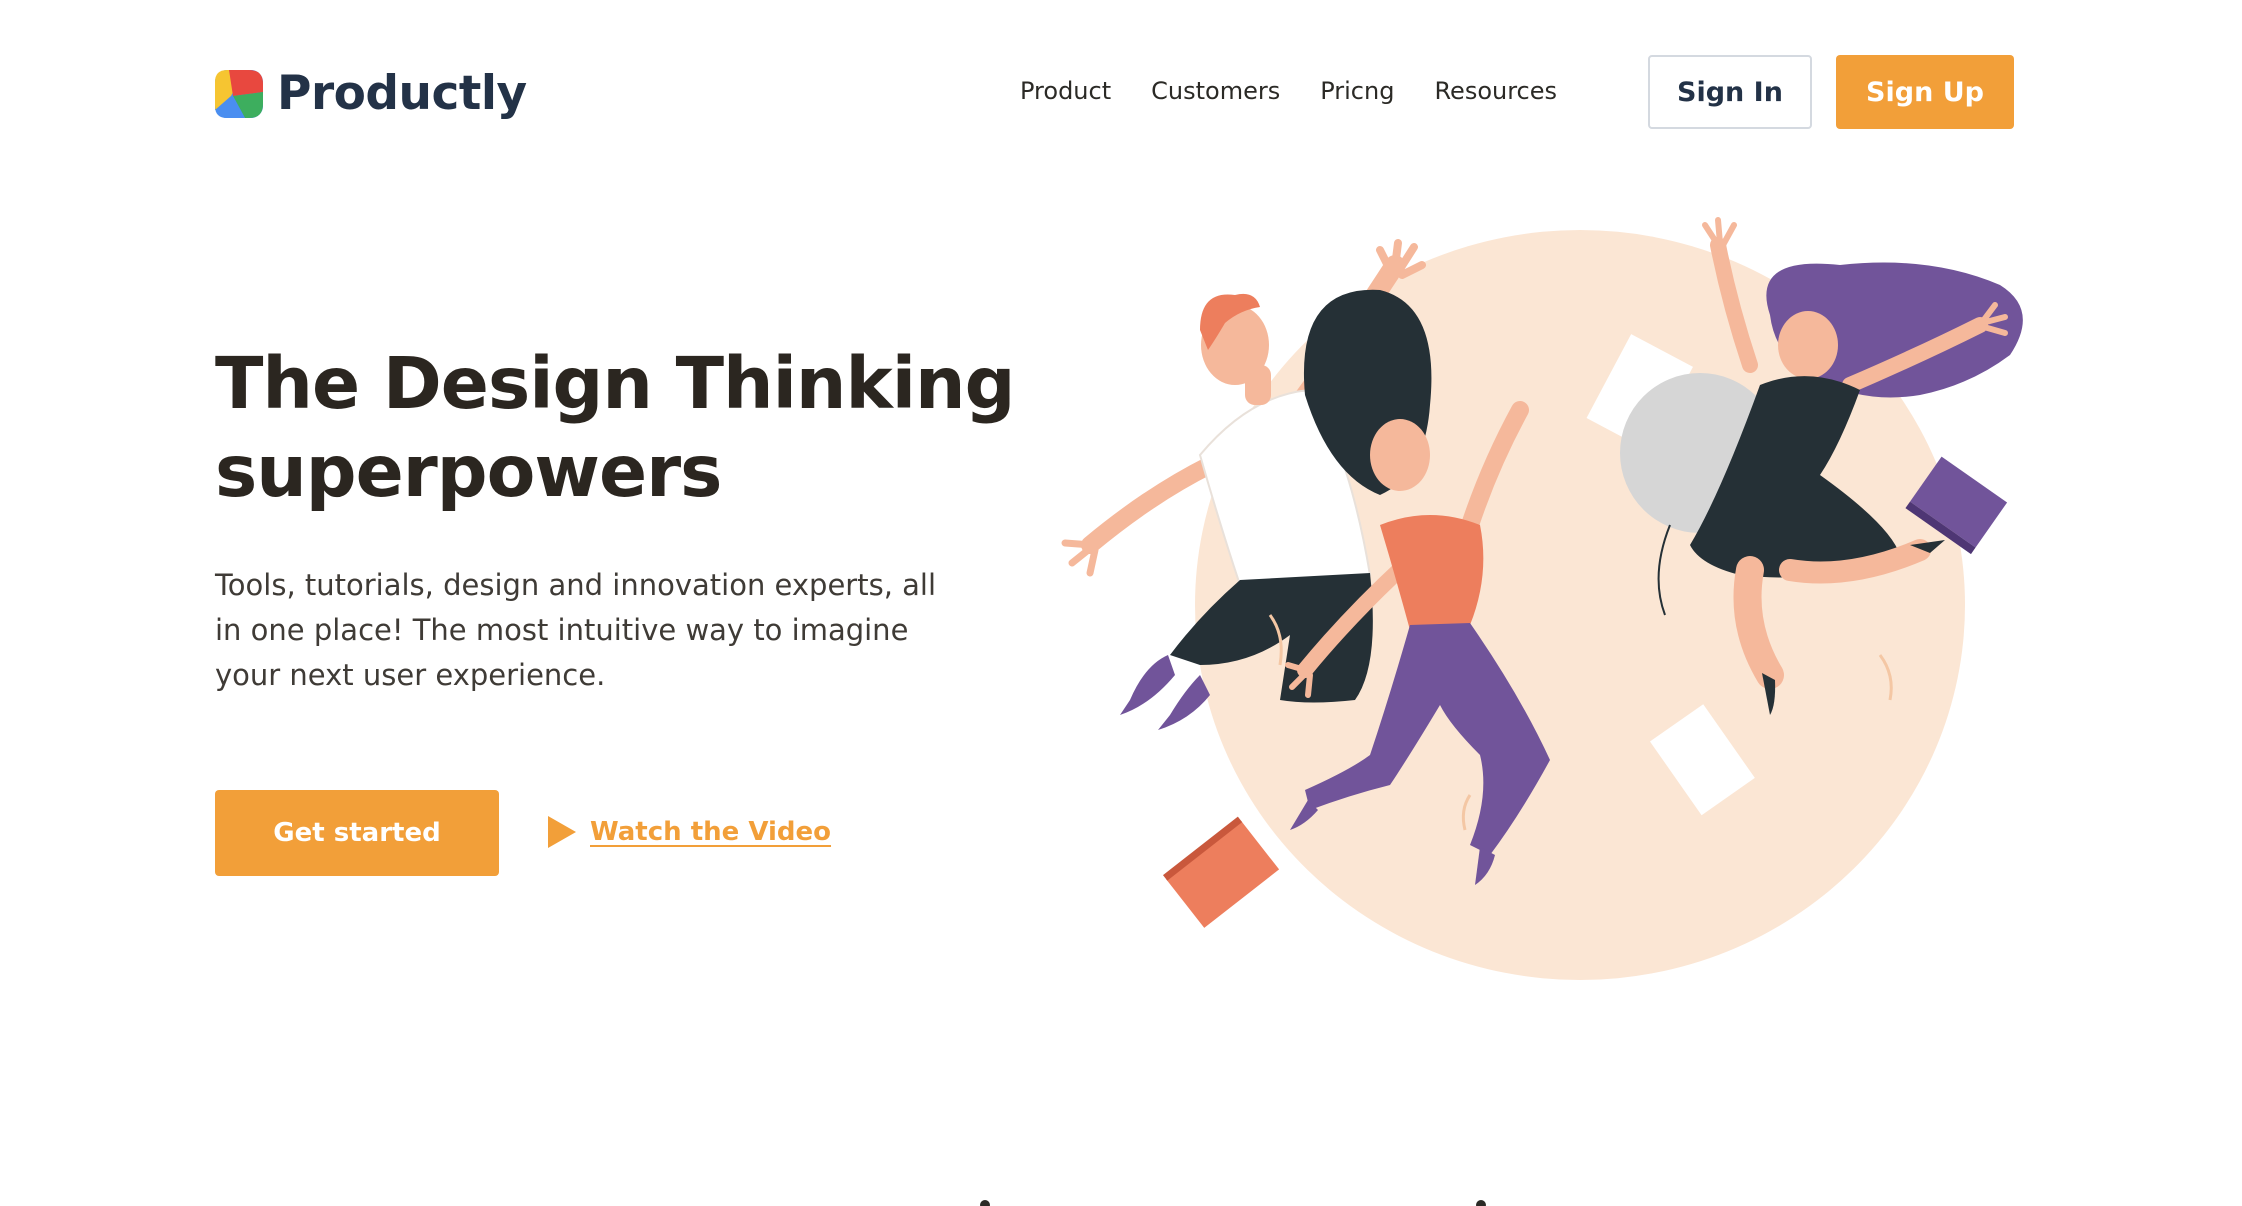 The height and width of the screenshot is (1206, 2242). I want to click on woman-center-head, so click(1400, 455).